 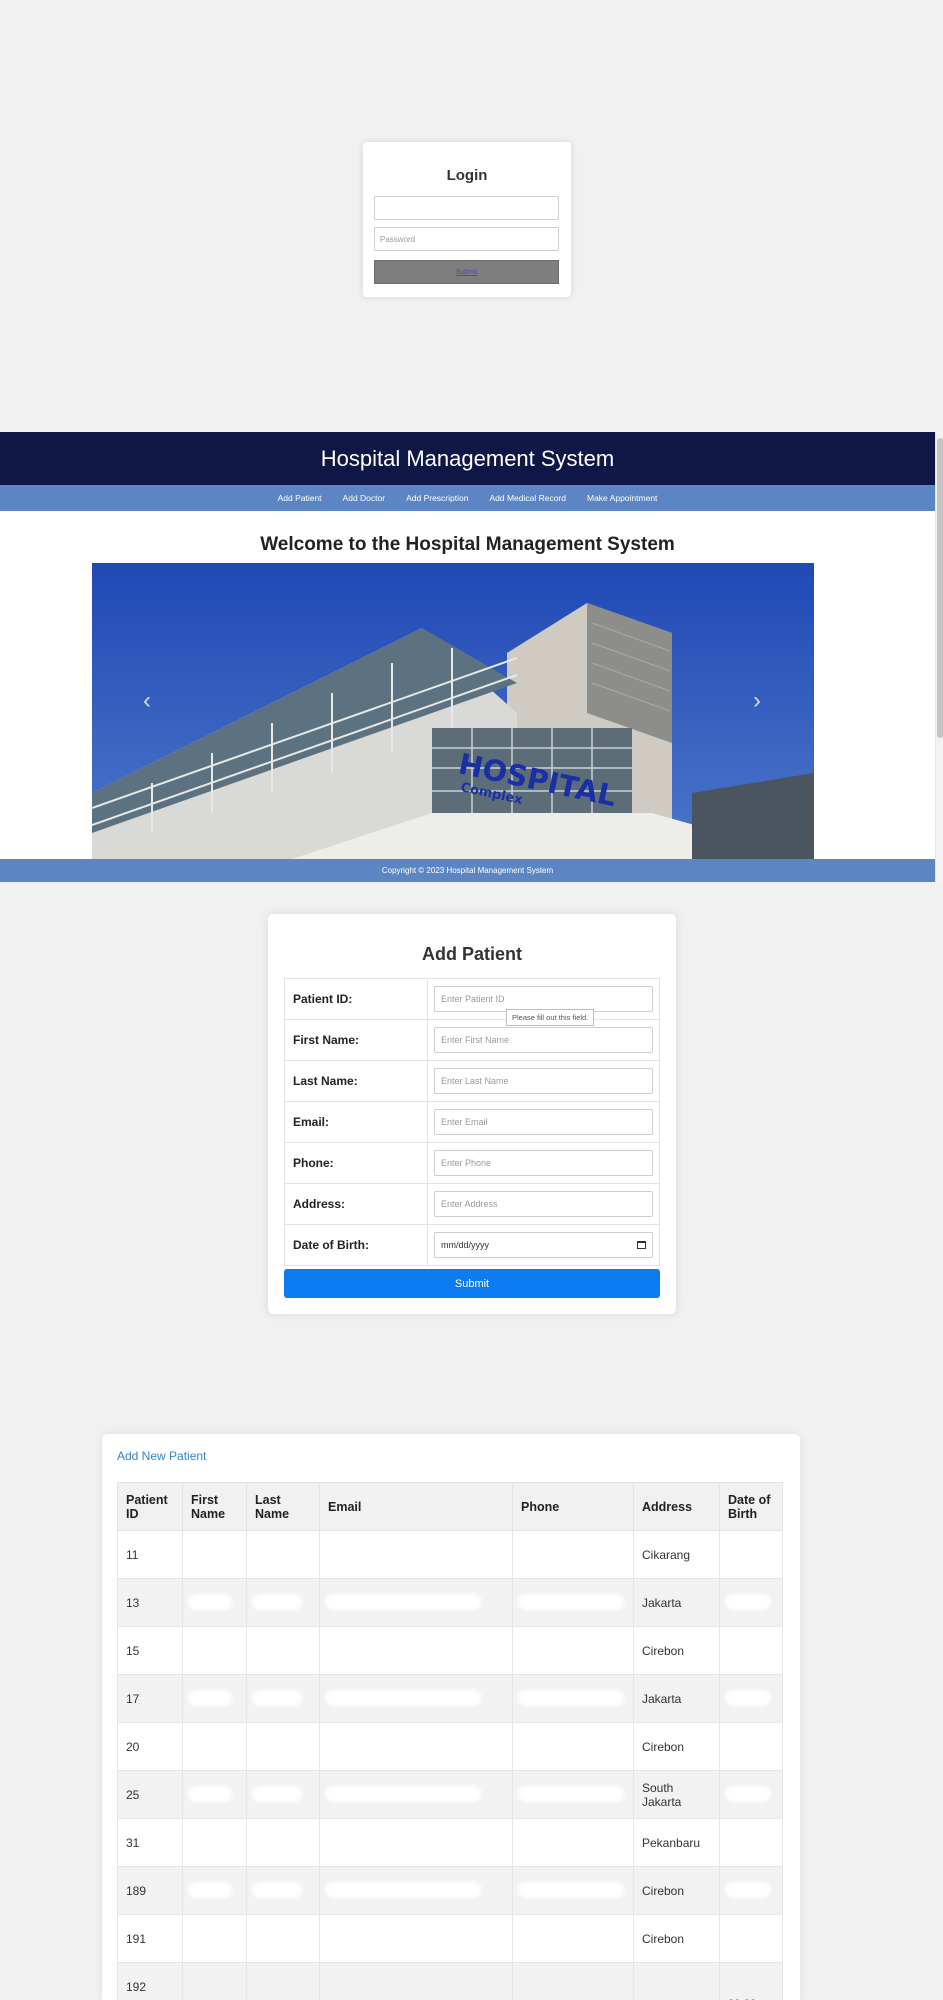 What do you see at coordinates (472, 1283) in the screenshot?
I see `add-patient-submit-button: Submit` at bounding box center [472, 1283].